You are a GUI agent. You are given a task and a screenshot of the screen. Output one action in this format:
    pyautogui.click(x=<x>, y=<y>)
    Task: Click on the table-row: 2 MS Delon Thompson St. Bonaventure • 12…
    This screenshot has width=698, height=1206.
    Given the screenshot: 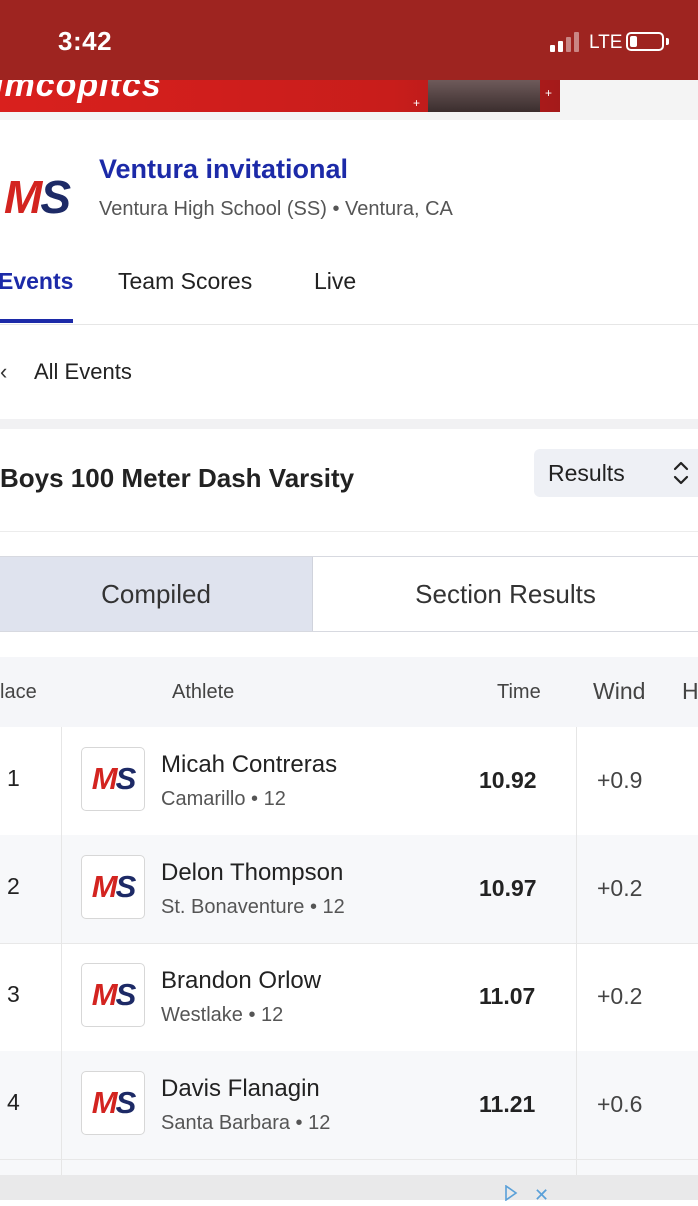 What is the action you would take?
    pyautogui.click(x=349, y=889)
    